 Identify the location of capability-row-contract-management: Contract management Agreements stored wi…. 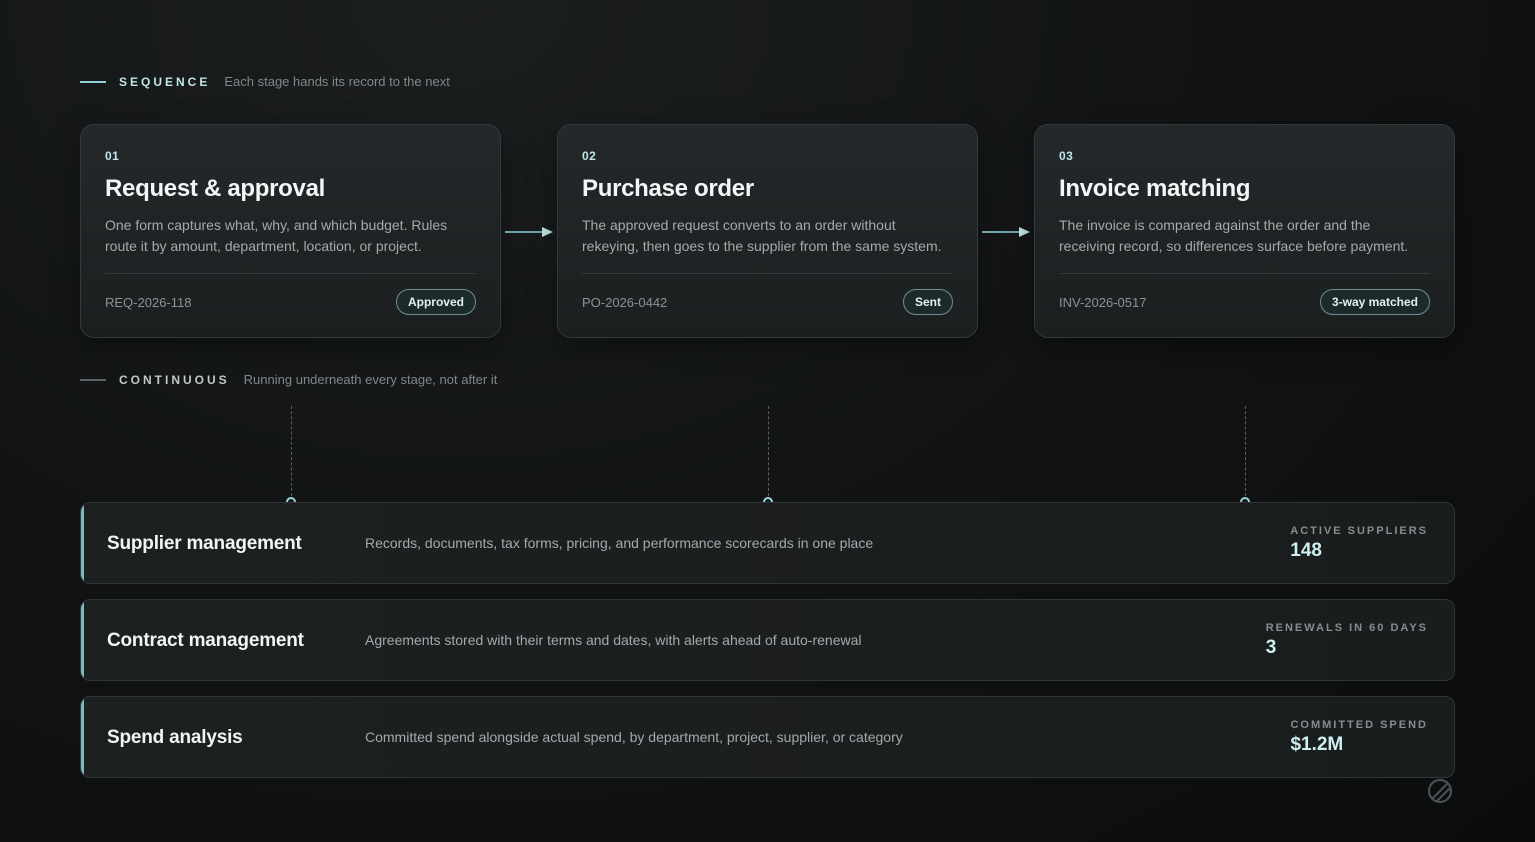
(767, 640).